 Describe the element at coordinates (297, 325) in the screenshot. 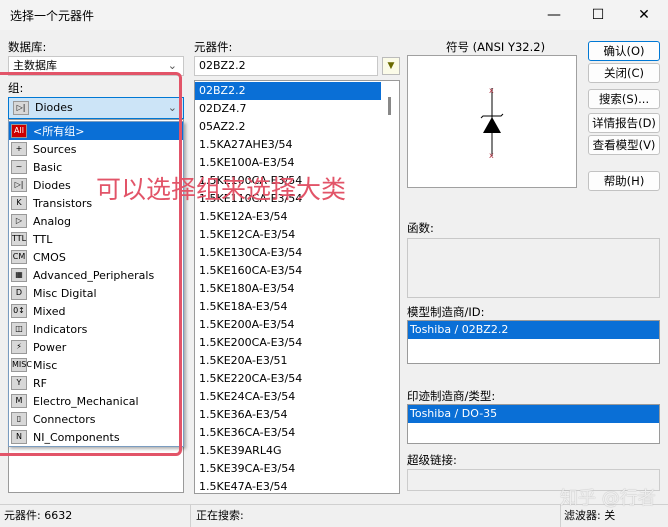

I see `list-item: 1.5KE200A-E3/54` at that location.